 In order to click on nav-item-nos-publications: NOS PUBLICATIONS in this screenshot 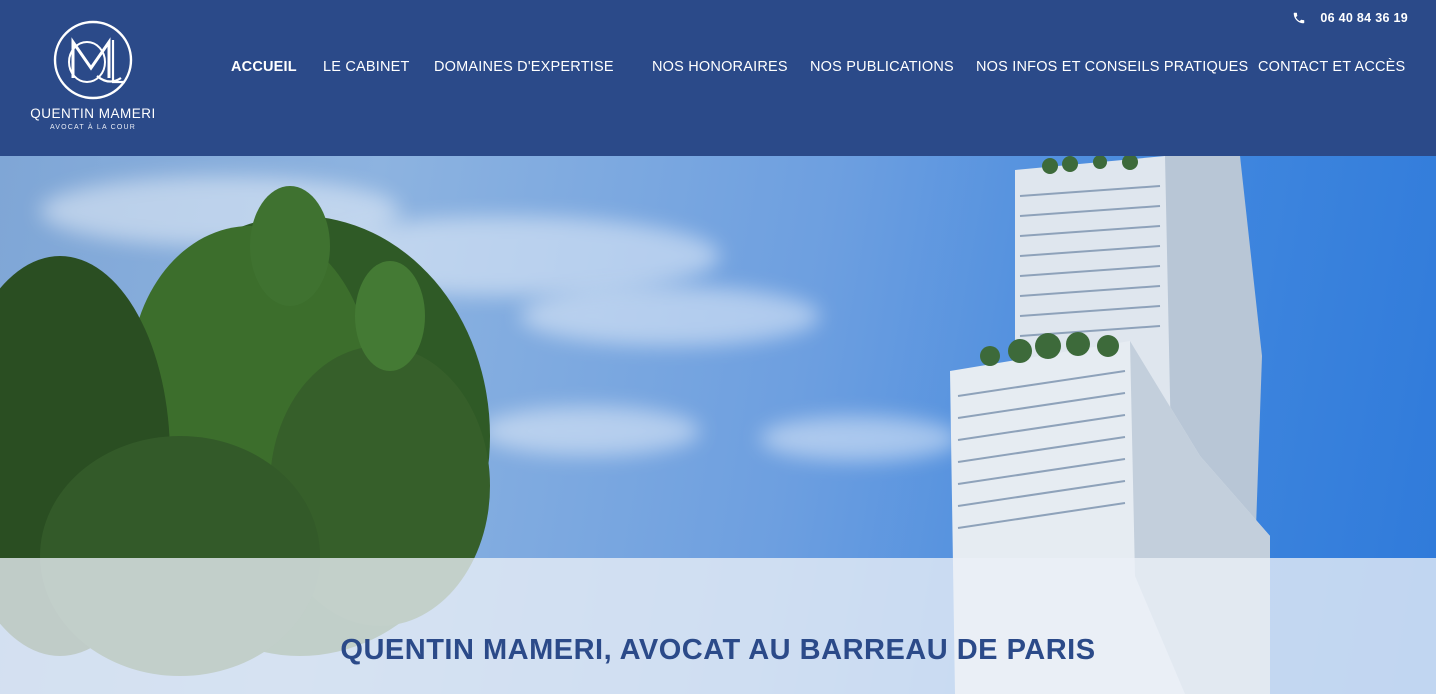, I will do `click(882, 67)`.